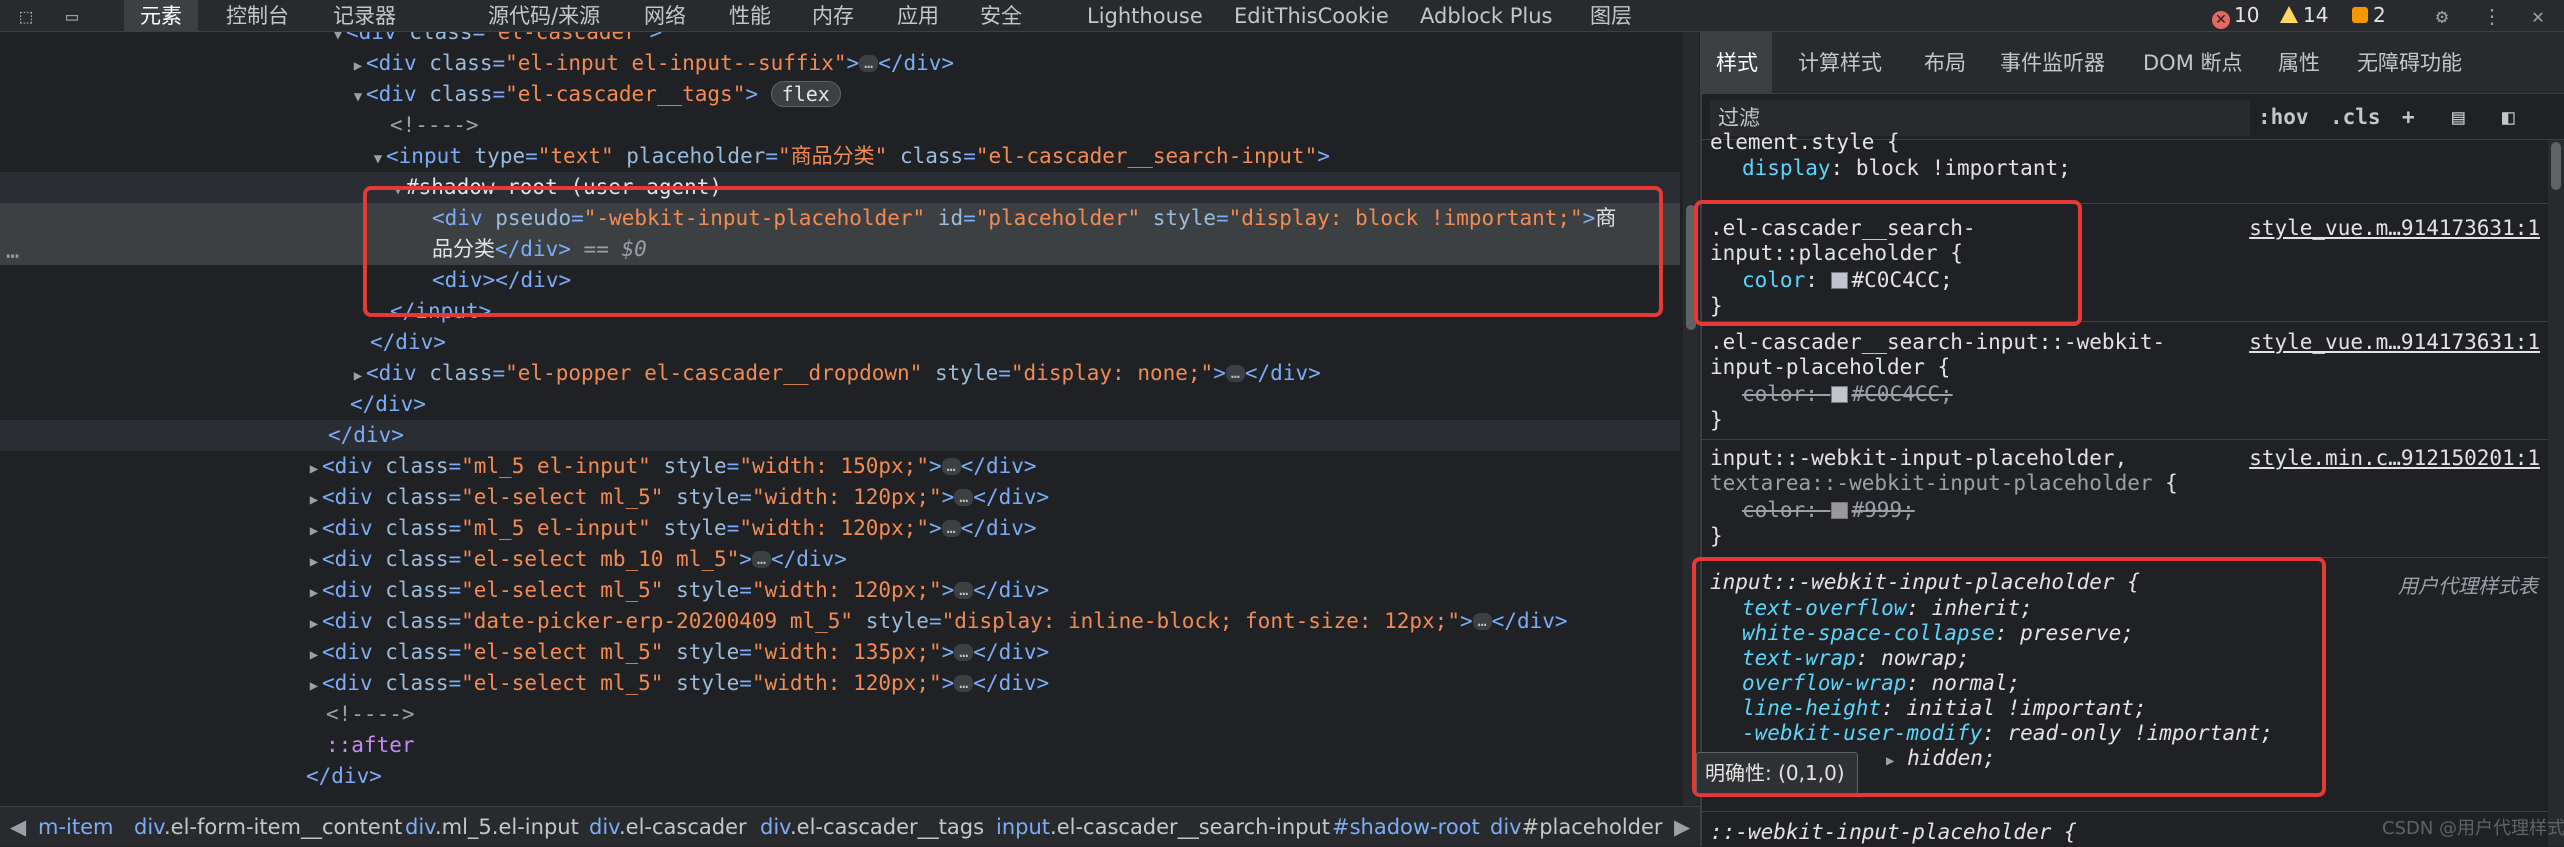  I want to click on styles-scrollbar-thumb, so click(2556, 166).